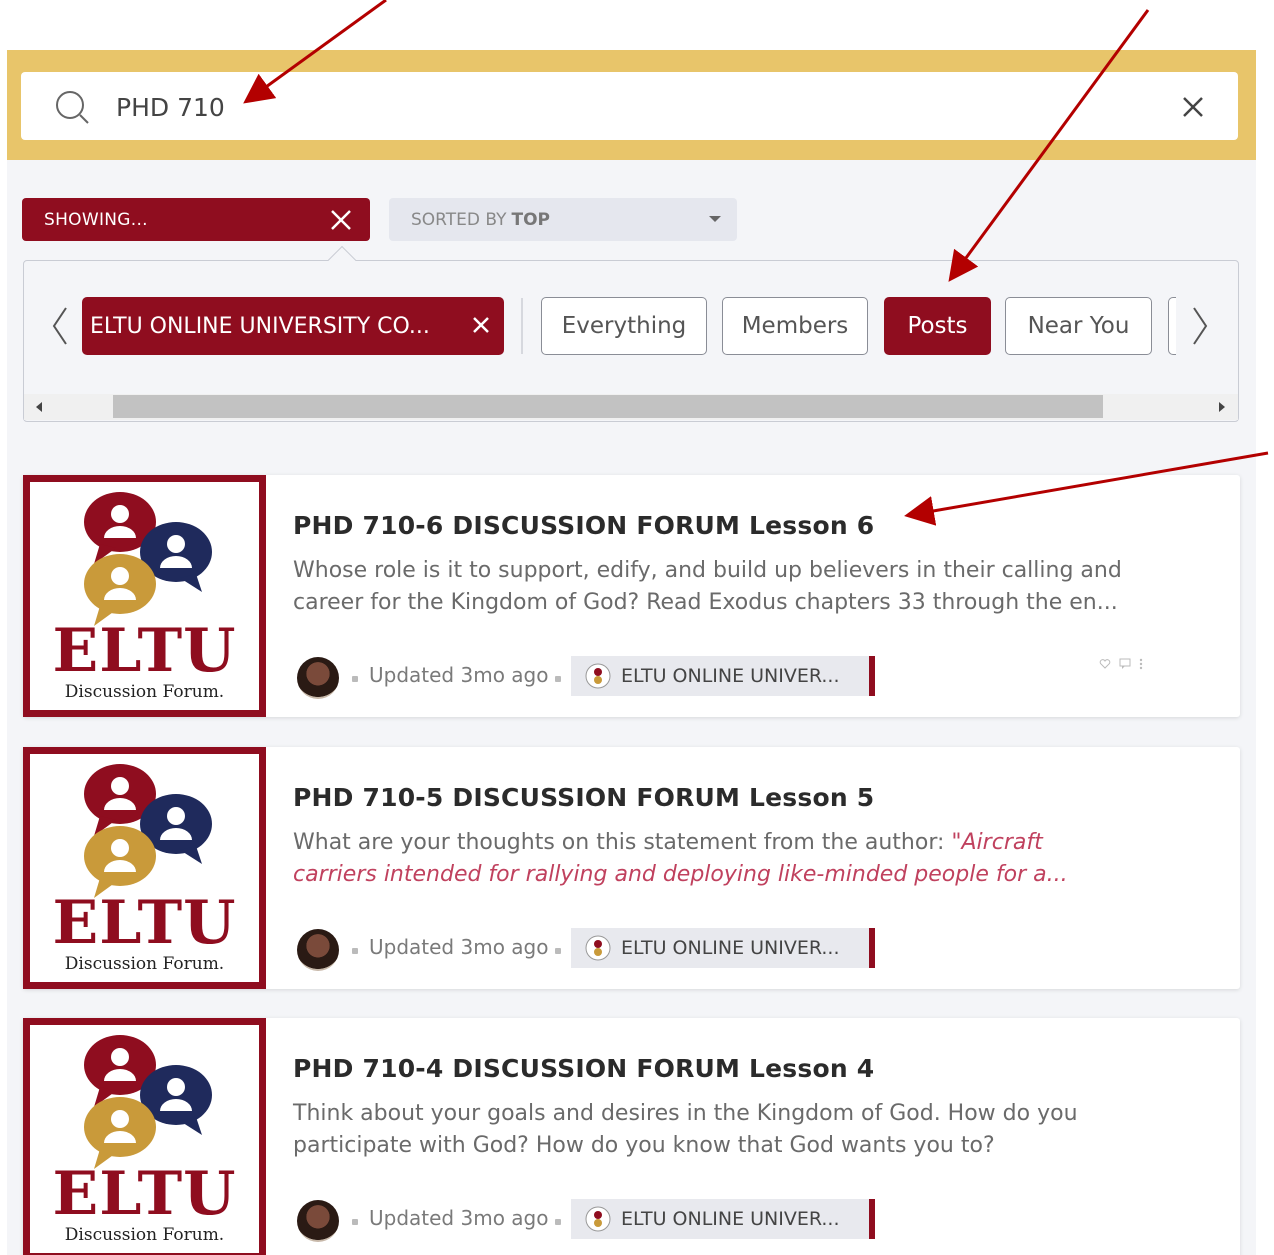 The width and height of the screenshot is (1274, 1255). I want to click on chip-divider, so click(522, 326).